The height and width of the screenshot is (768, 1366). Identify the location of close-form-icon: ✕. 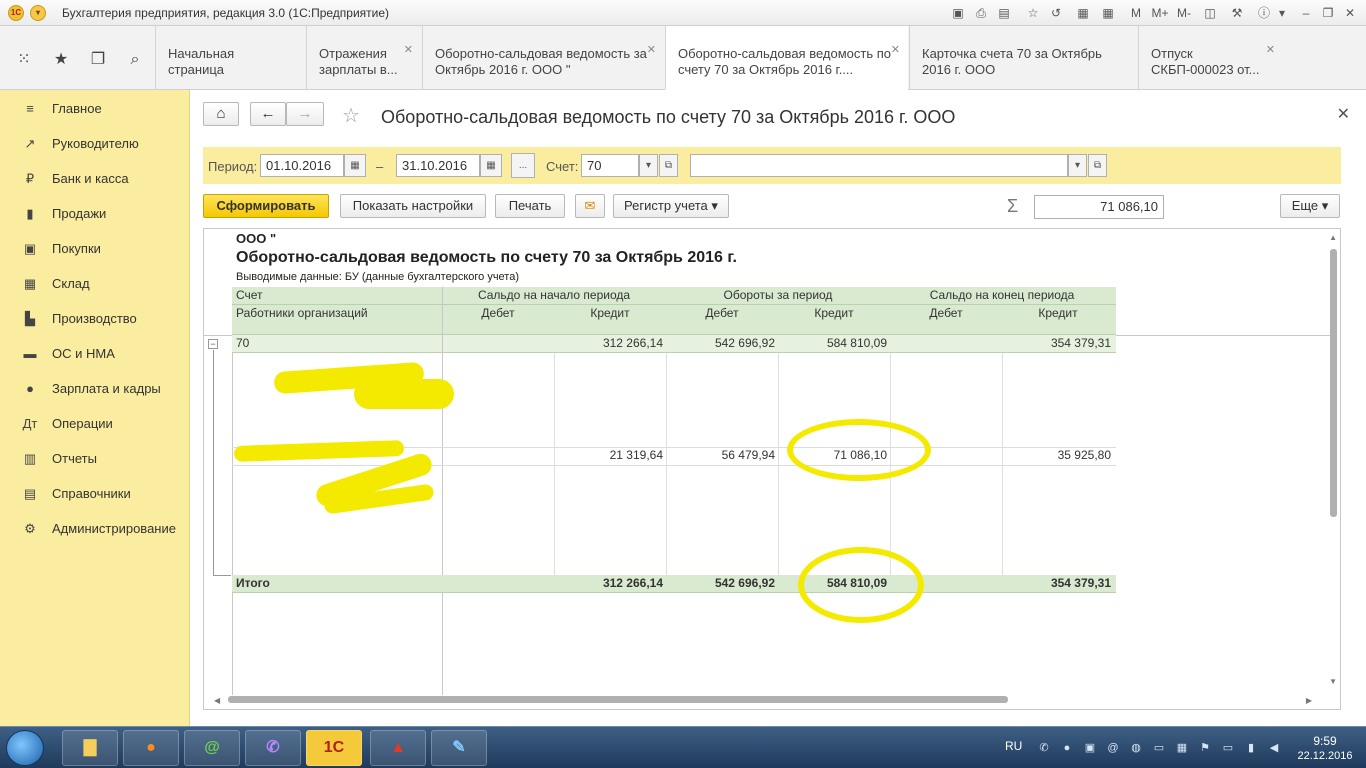
(1343, 114).